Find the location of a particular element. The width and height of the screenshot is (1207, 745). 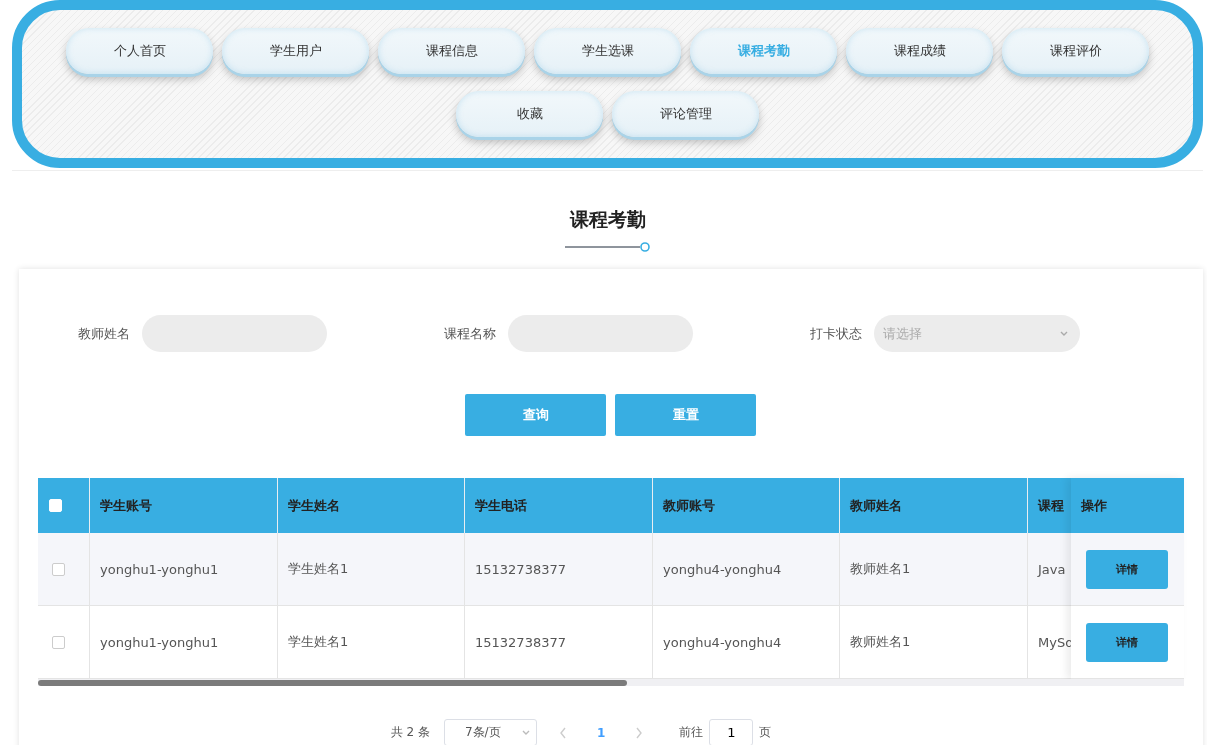

goto-label: 前往 is located at coordinates (691, 732).